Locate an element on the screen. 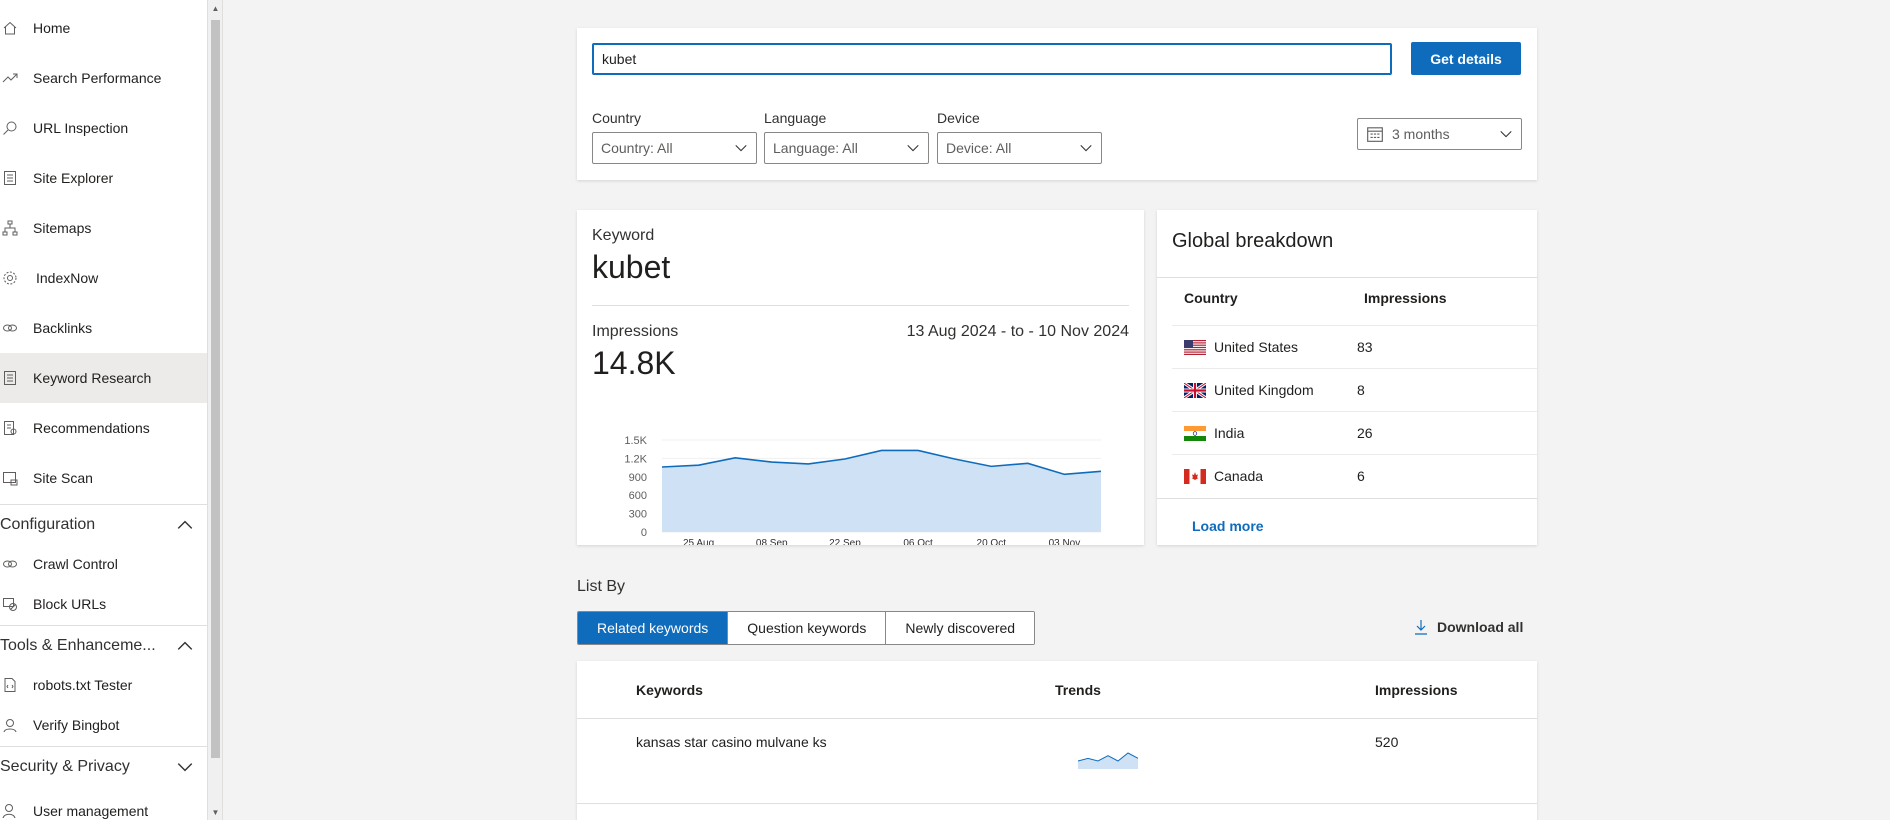 This screenshot has width=1890, height=820. sidebar-item-user-management: User management is located at coordinates (103, 803).